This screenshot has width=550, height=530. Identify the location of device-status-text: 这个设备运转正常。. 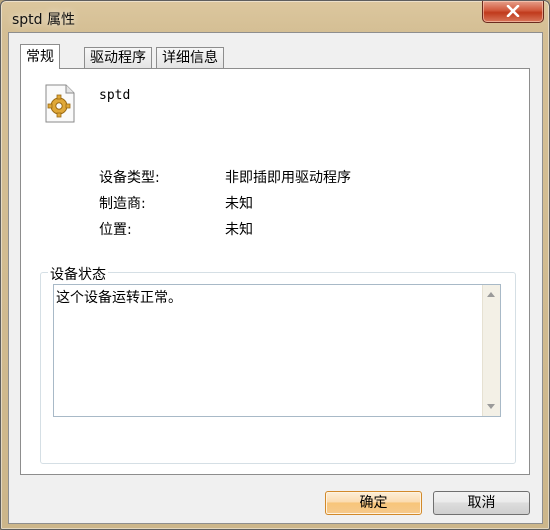
(119, 298).